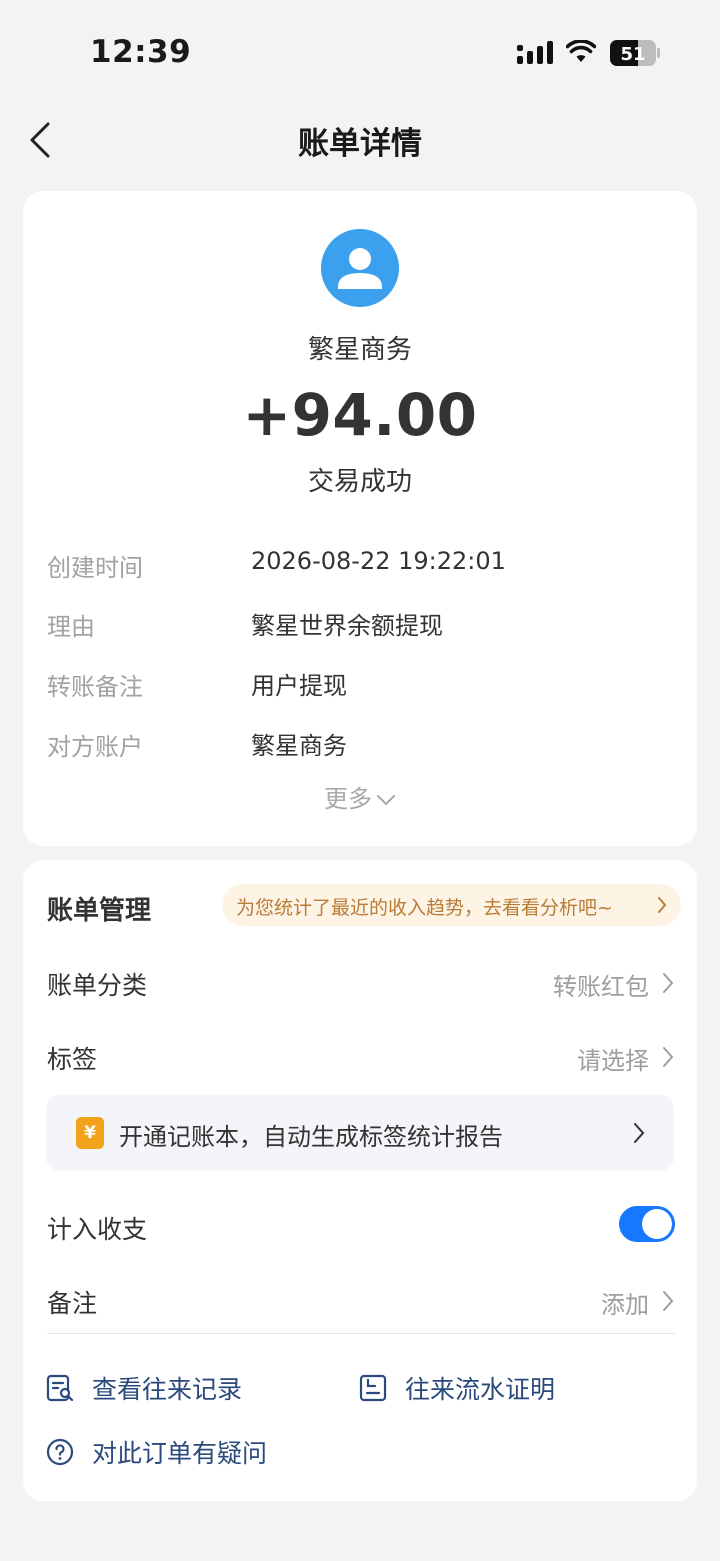 The width and height of the screenshot is (720, 1561). I want to click on toggle-knob, so click(657, 1224).